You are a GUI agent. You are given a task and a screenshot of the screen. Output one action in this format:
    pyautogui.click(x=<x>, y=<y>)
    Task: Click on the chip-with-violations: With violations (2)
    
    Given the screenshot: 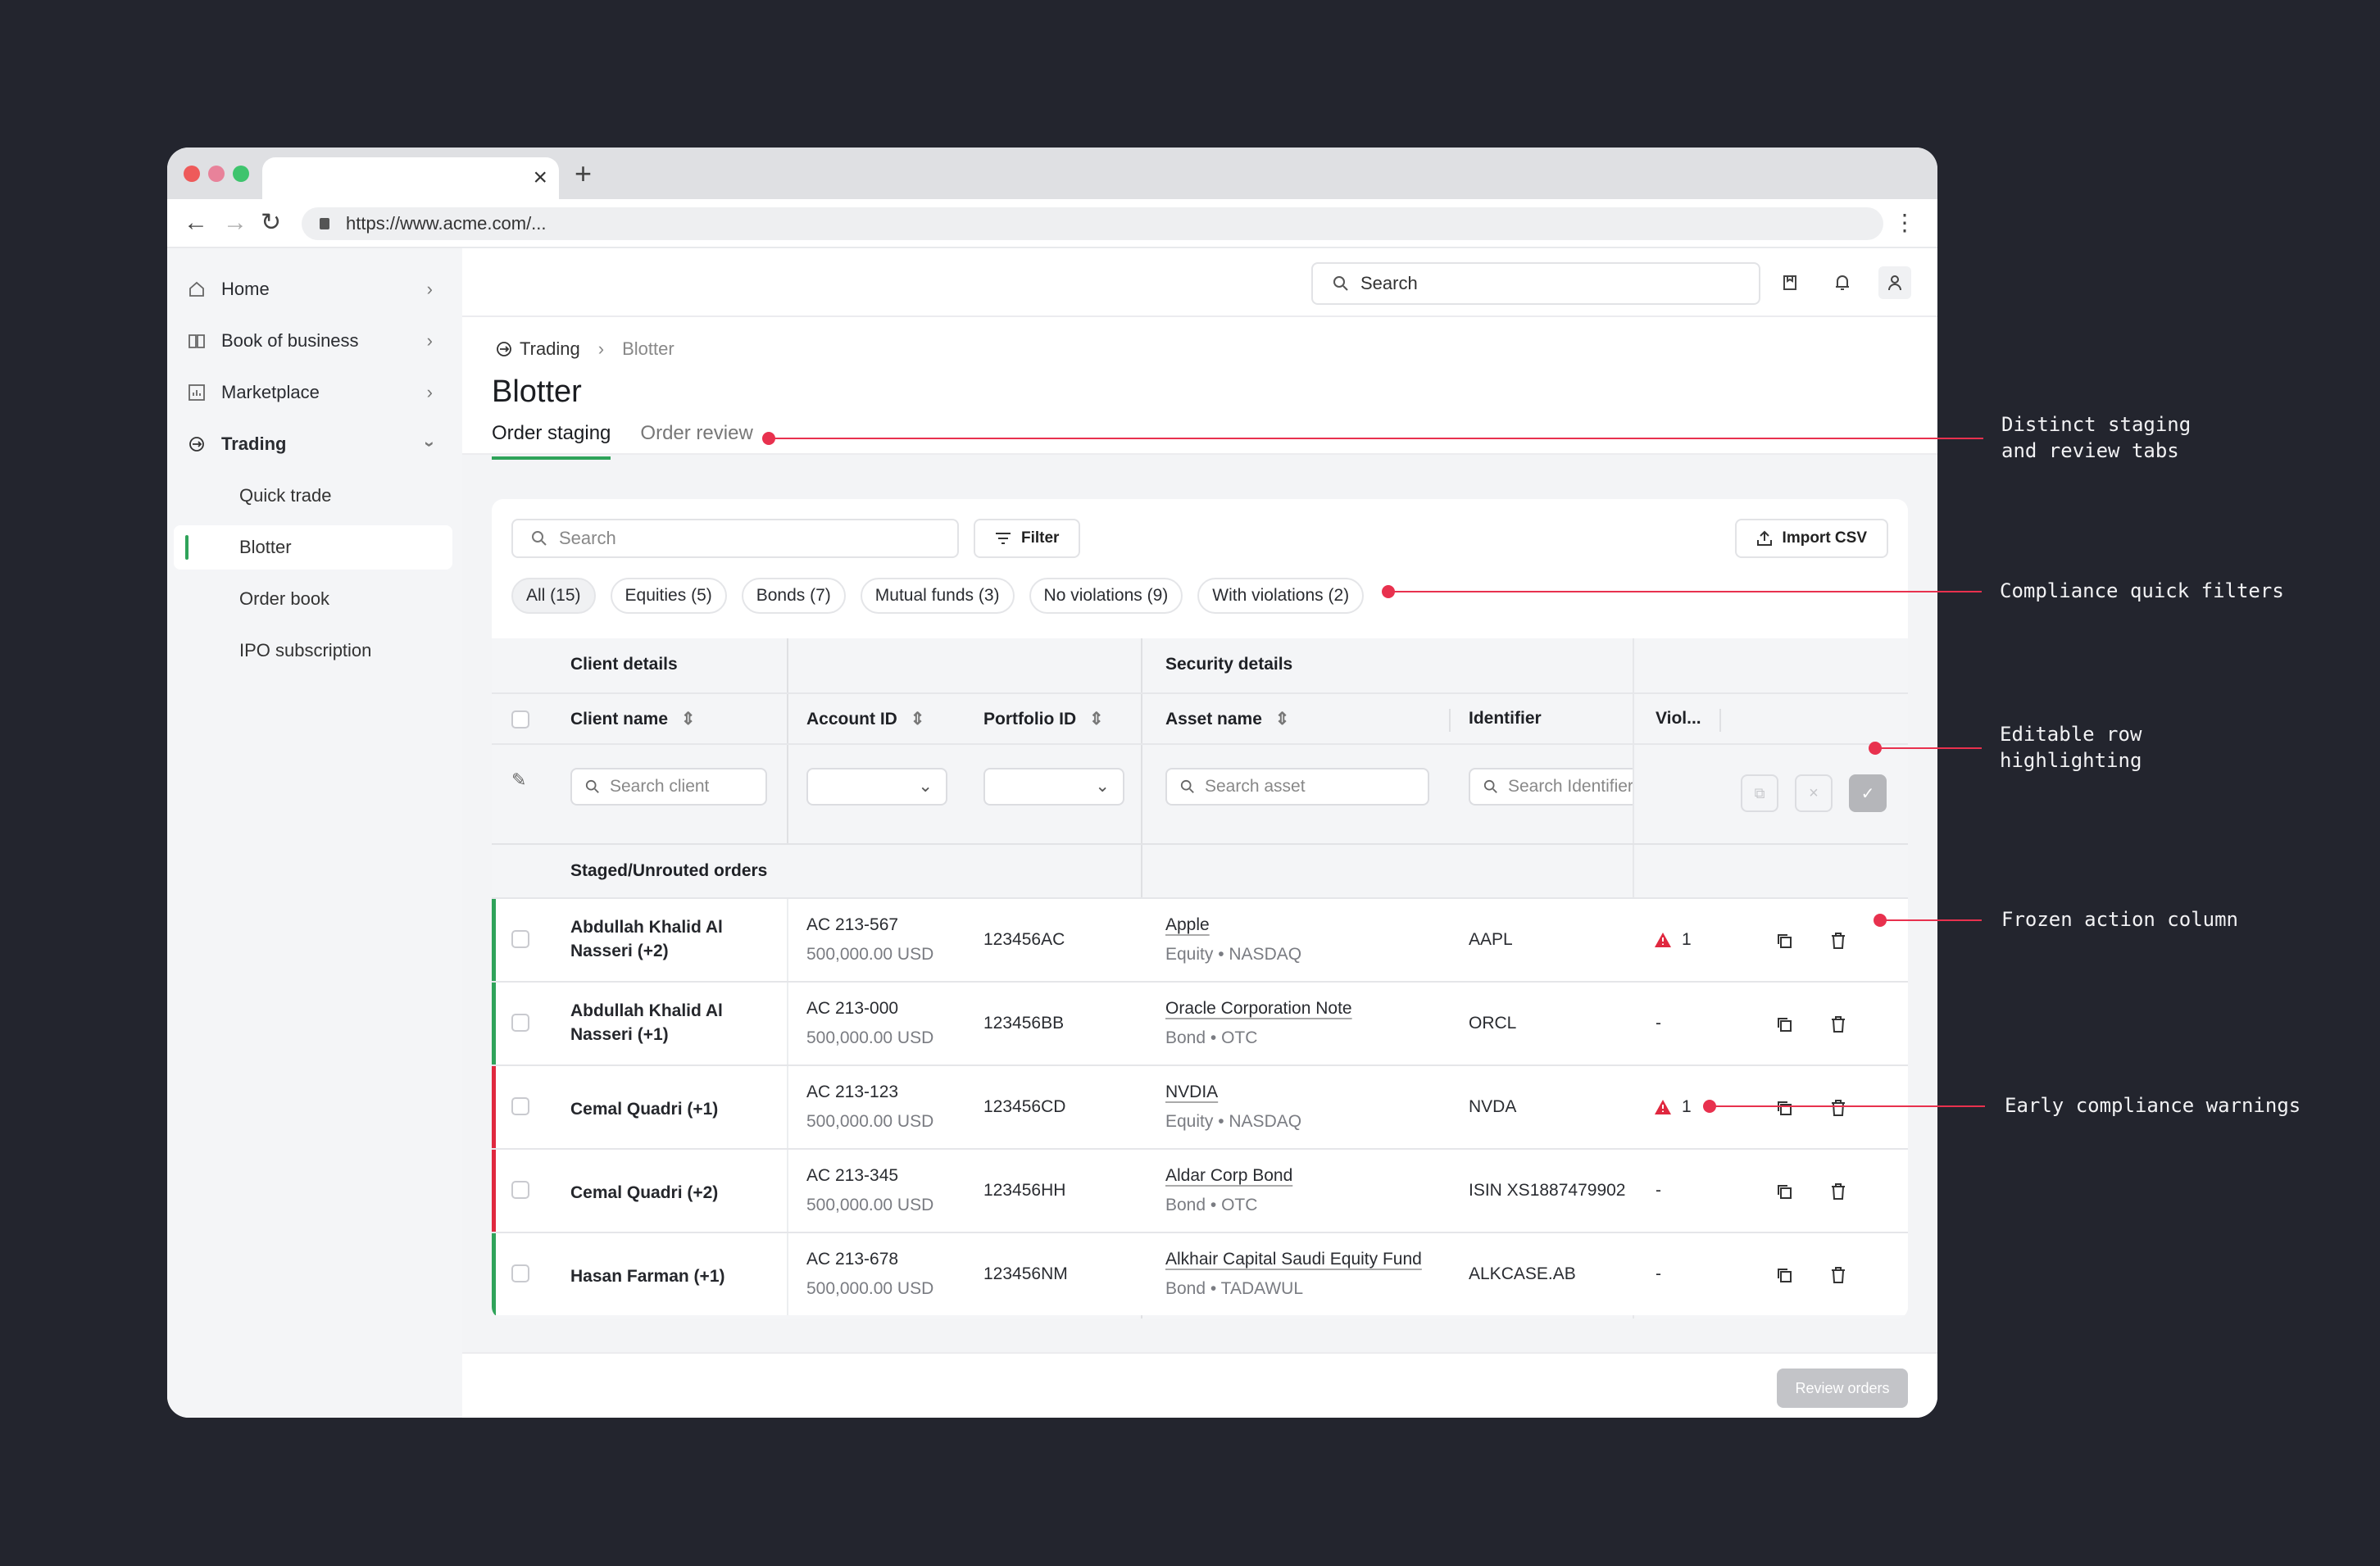 What is the action you would take?
    pyautogui.click(x=1281, y=596)
    